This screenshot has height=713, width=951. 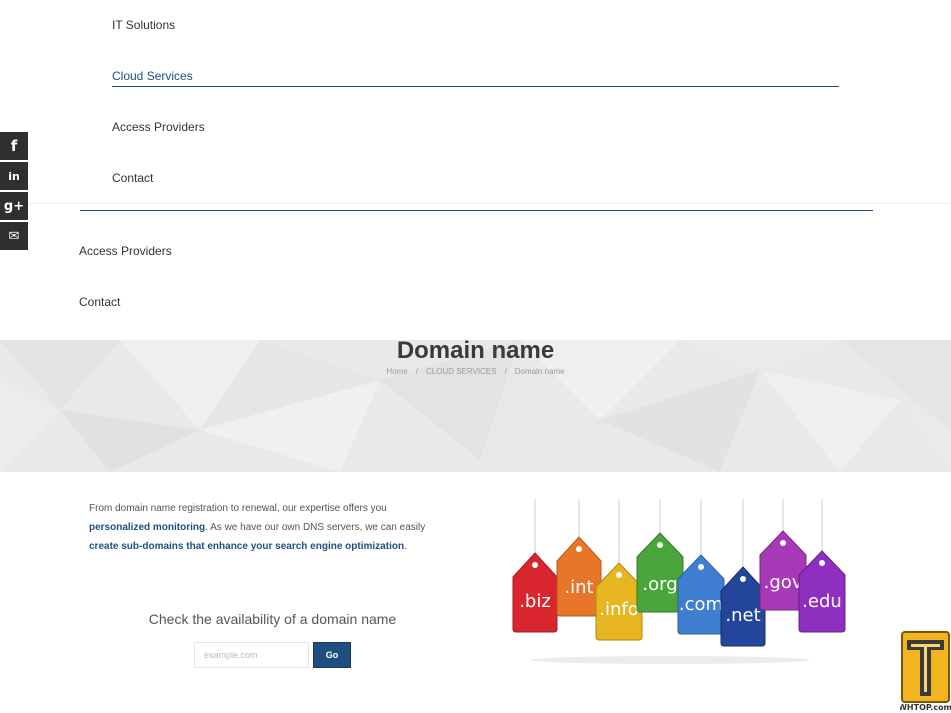 I want to click on page-title: Domain name, so click(x=475, y=350).